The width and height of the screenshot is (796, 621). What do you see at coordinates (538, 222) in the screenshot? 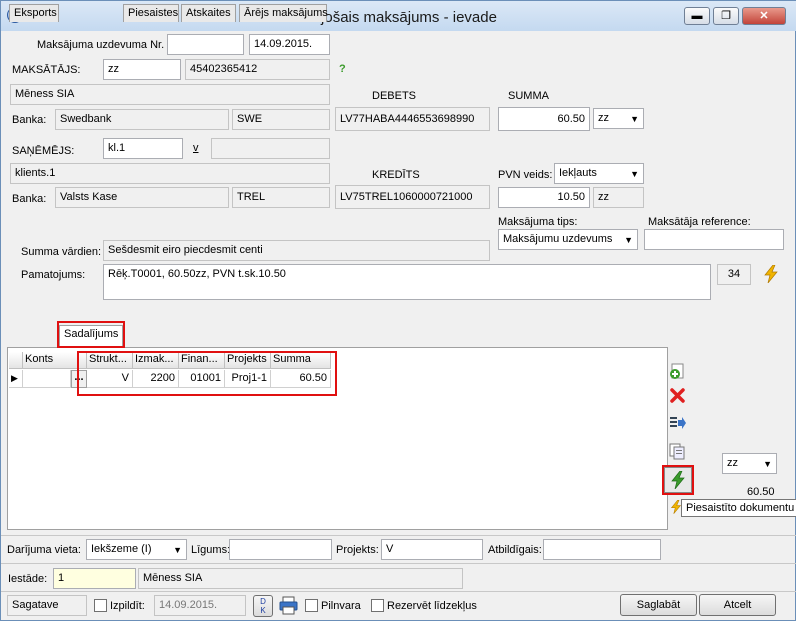
I see `payment-type-label: Maksājuma tips:` at bounding box center [538, 222].